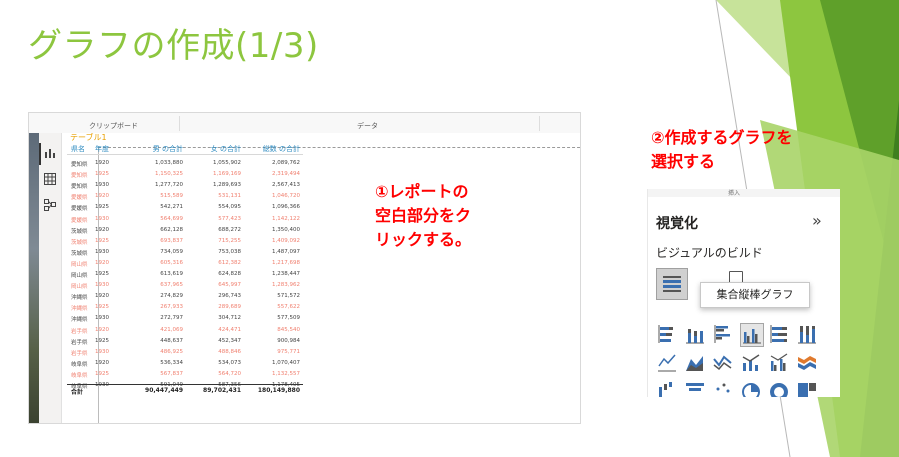 The width and height of the screenshot is (899, 457). I want to click on ribbon: クリップボード データ, so click(304, 123).